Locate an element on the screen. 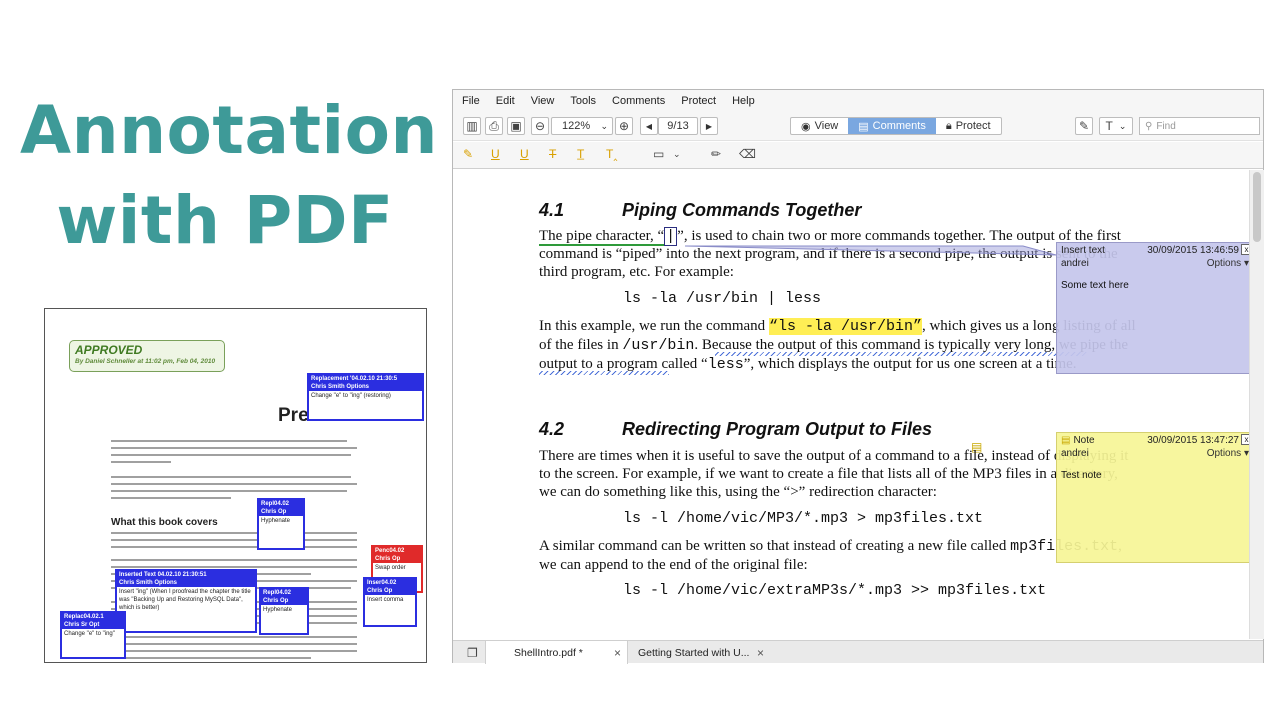 The width and height of the screenshot is (1280, 720). thumbnail-note-body: Swap order is located at coordinates (390, 568).